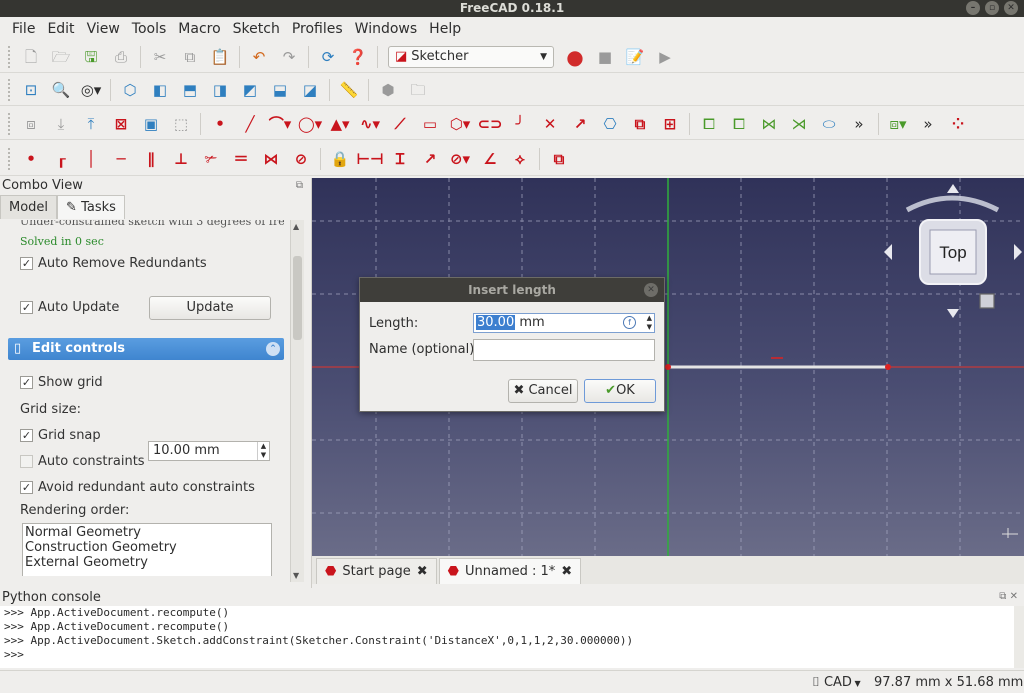  Describe the element at coordinates (430, 124) in the screenshot. I see `rectangle-icon: ▭` at that location.